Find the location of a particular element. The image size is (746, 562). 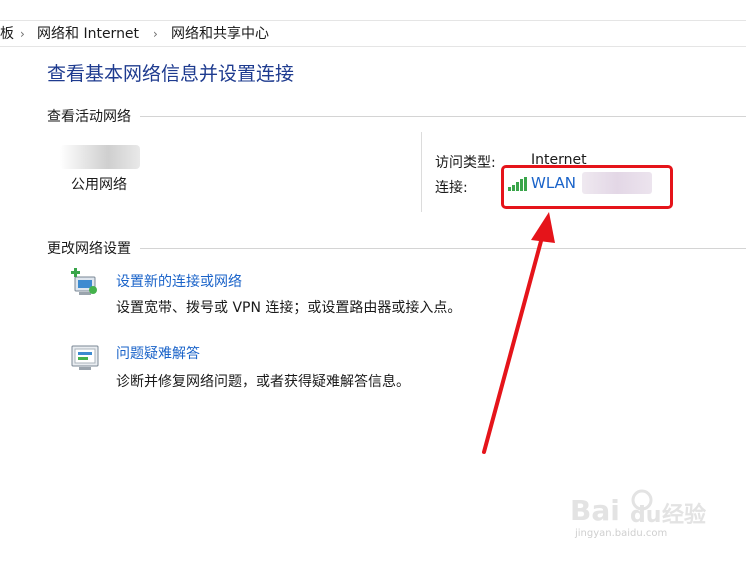

network-name-redacted is located at coordinates (100, 157).